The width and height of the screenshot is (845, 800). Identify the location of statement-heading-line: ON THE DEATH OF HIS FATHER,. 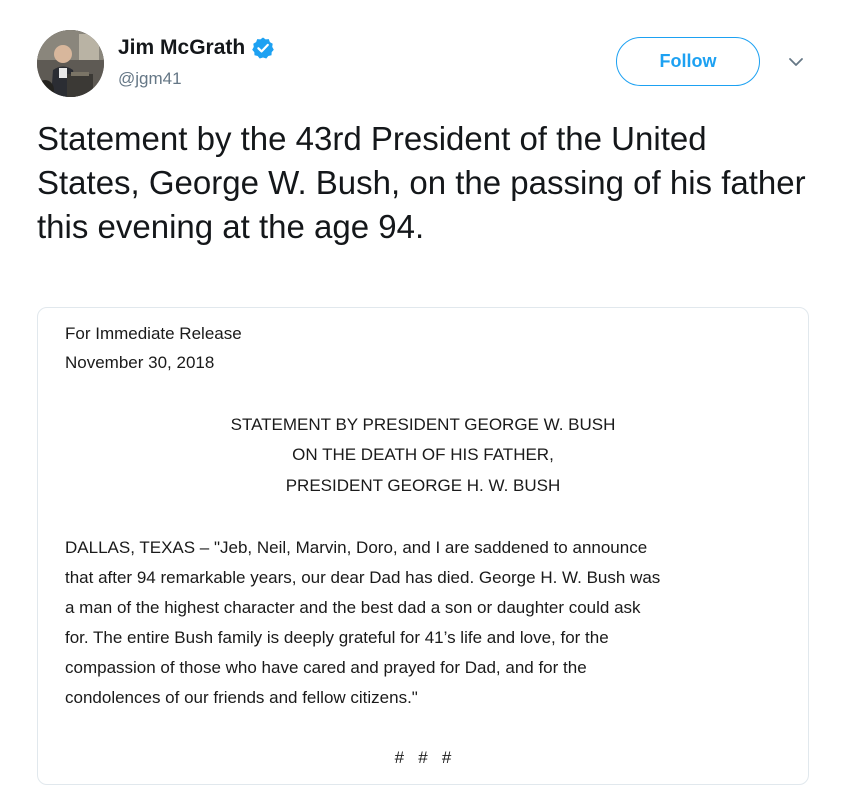
(423, 454).